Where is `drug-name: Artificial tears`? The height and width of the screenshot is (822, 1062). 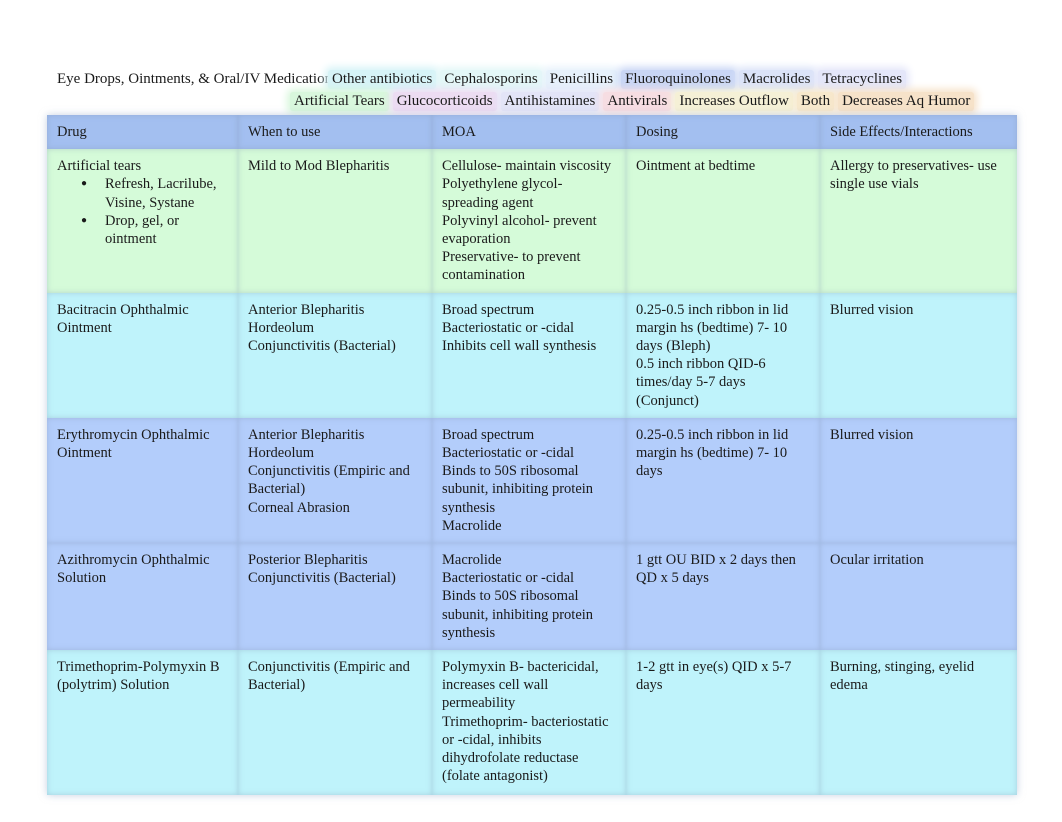 drug-name: Artificial tears is located at coordinates (99, 166).